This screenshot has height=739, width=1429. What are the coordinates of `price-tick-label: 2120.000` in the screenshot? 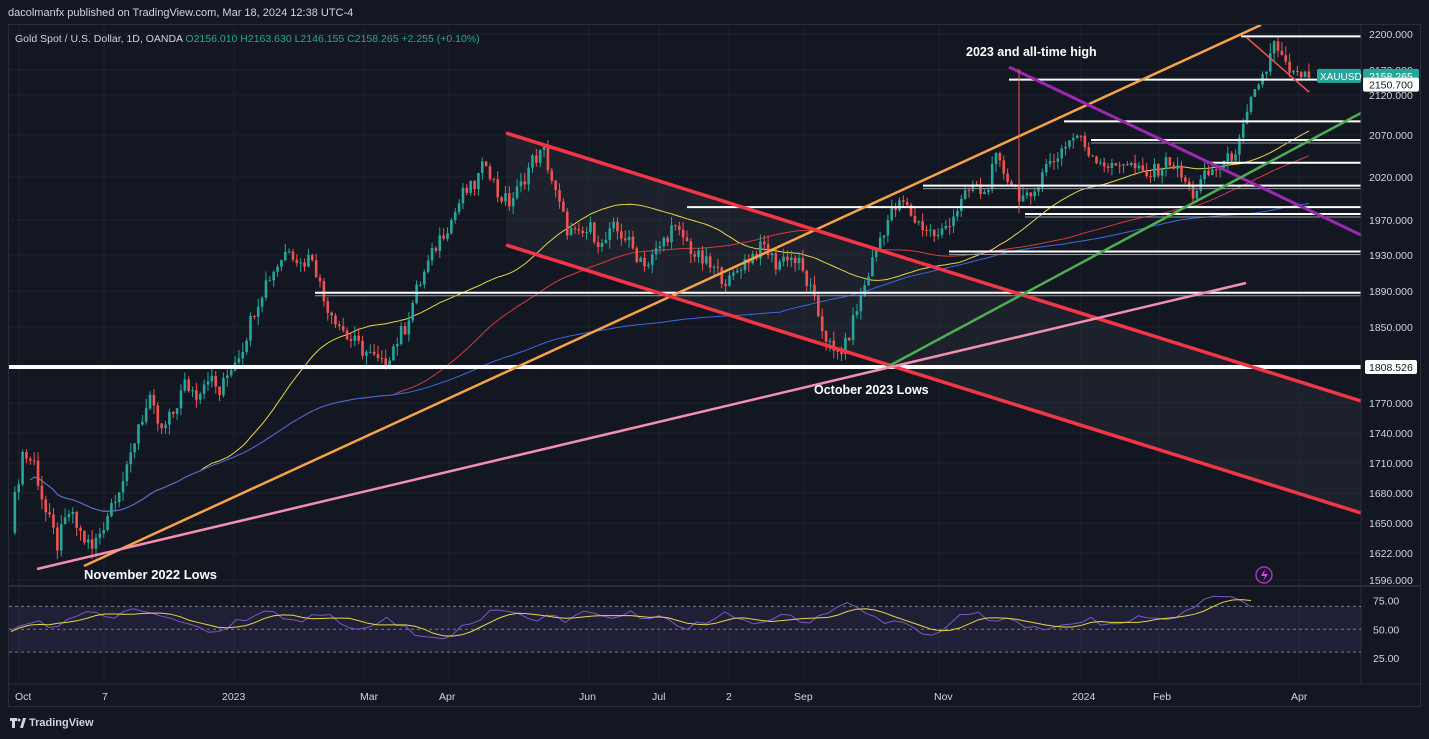 It's located at (1391, 96).